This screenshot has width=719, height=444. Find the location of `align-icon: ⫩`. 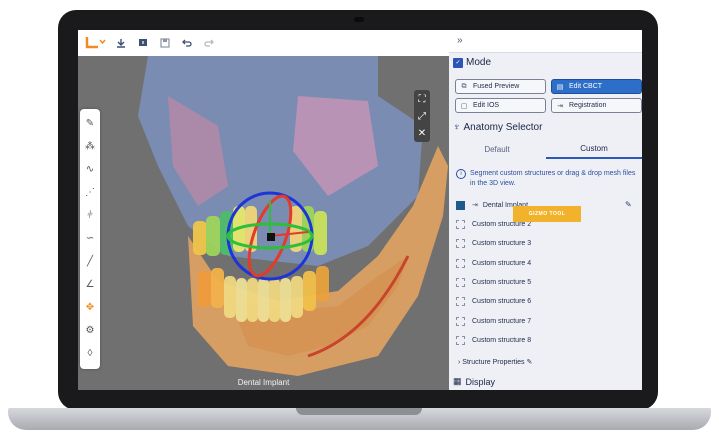

align-icon: ⫩ is located at coordinates (90, 215).